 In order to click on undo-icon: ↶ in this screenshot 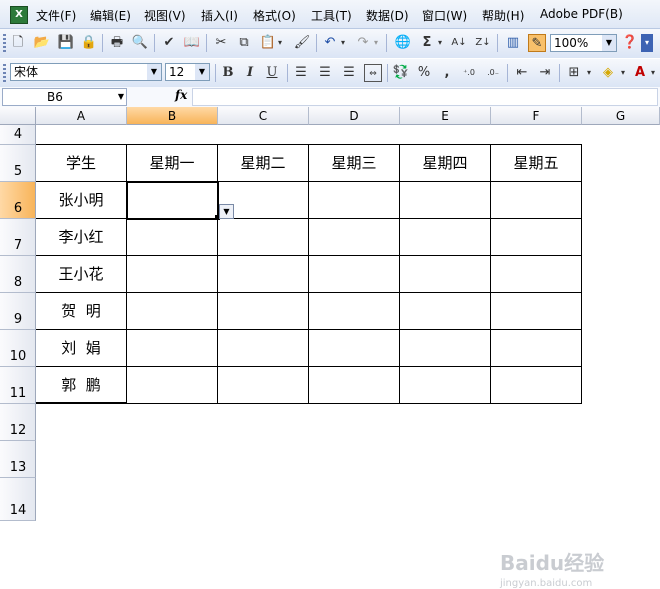, I will do `click(330, 43)`.